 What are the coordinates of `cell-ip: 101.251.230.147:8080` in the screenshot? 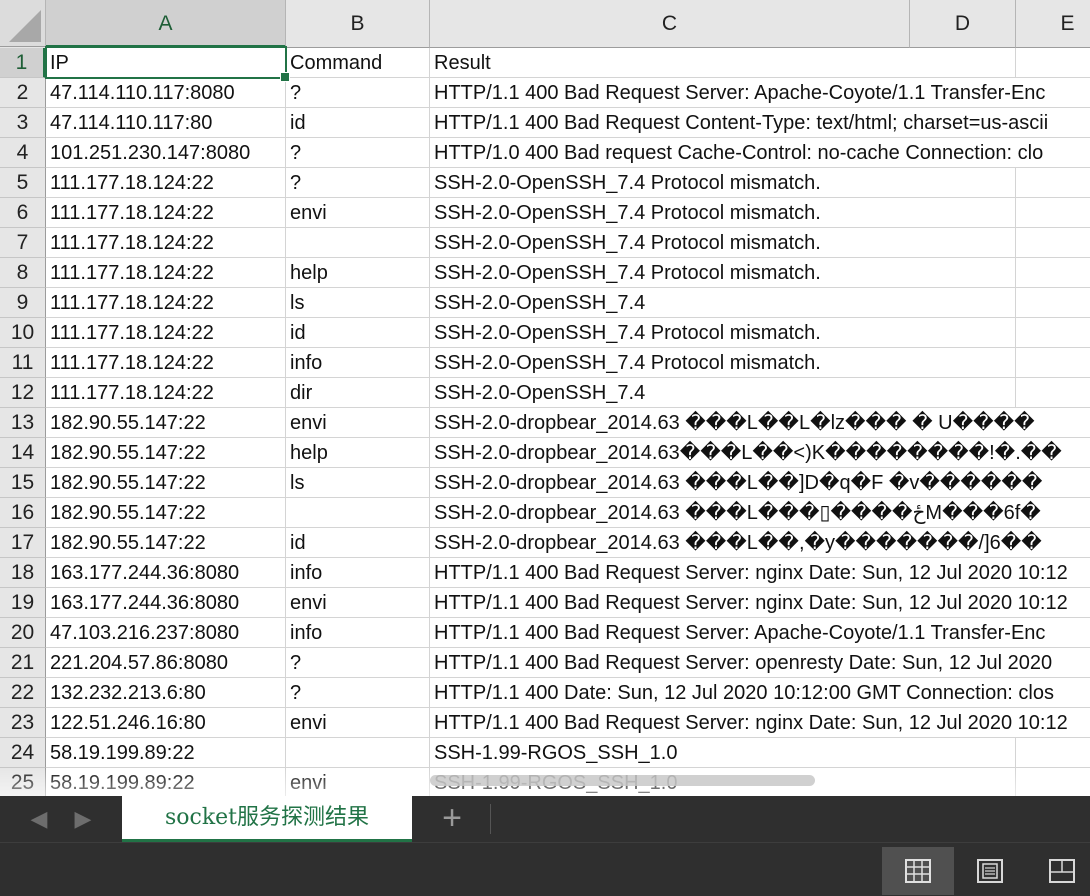 It's located at (166, 153).